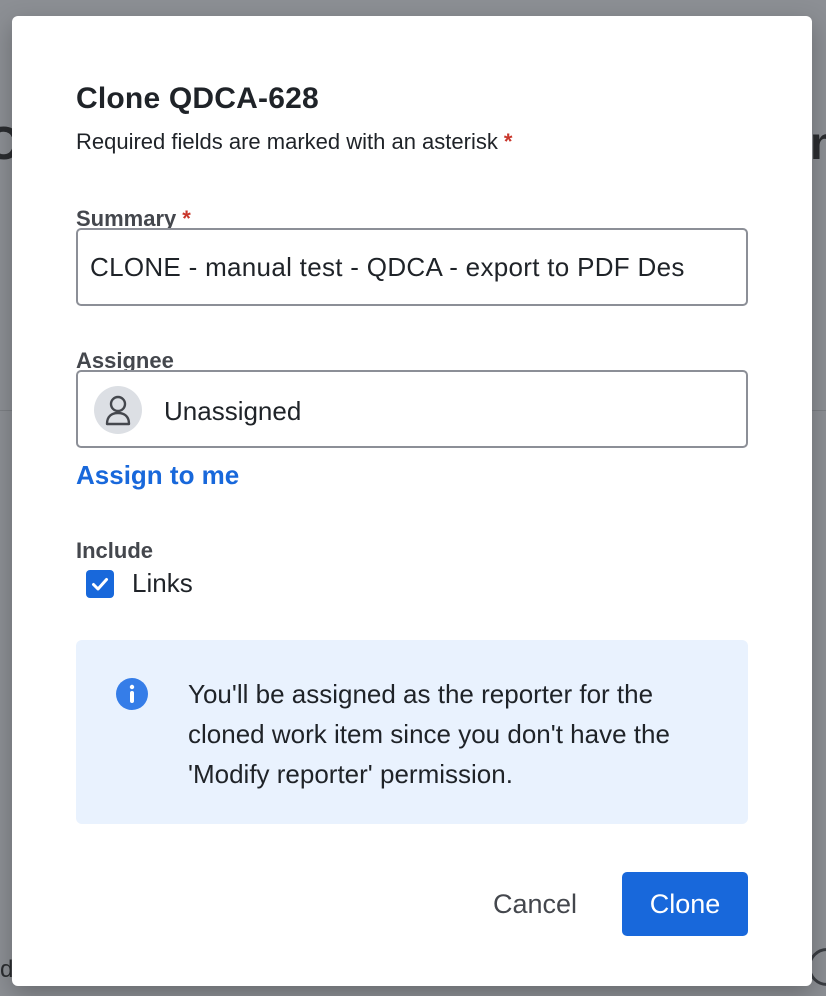 This screenshot has width=826, height=996. What do you see at coordinates (818, 143) in the screenshot?
I see `background-heading-fragment-right: n` at bounding box center [818, 143].